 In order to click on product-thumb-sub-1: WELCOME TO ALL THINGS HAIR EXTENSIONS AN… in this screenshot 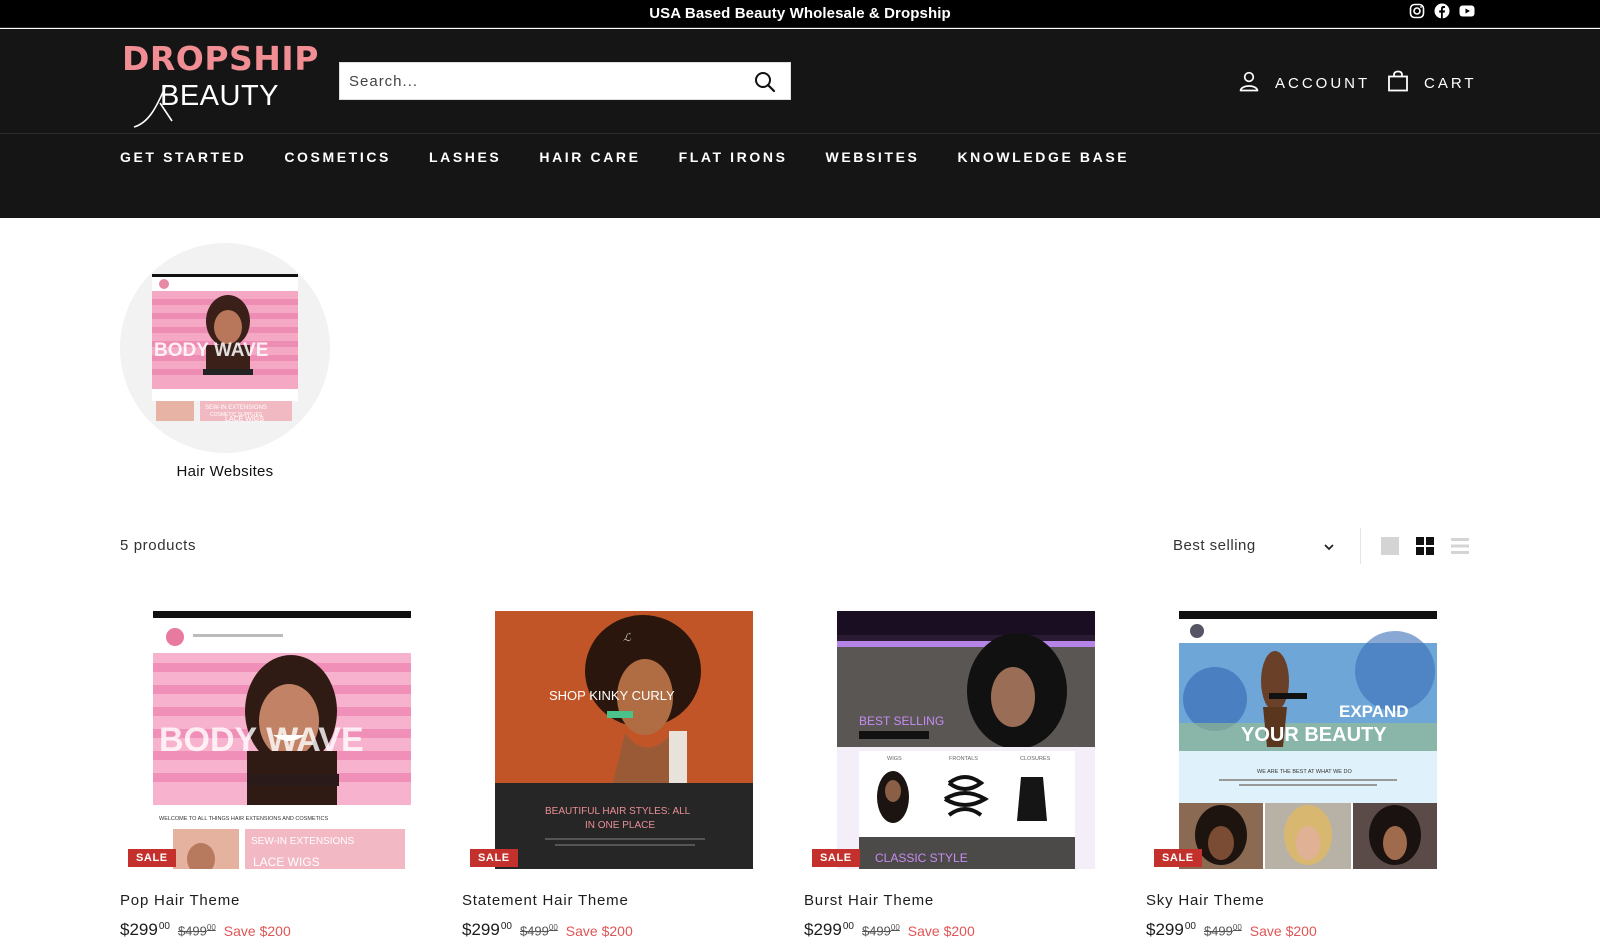, I will do `click(243, 819)`.